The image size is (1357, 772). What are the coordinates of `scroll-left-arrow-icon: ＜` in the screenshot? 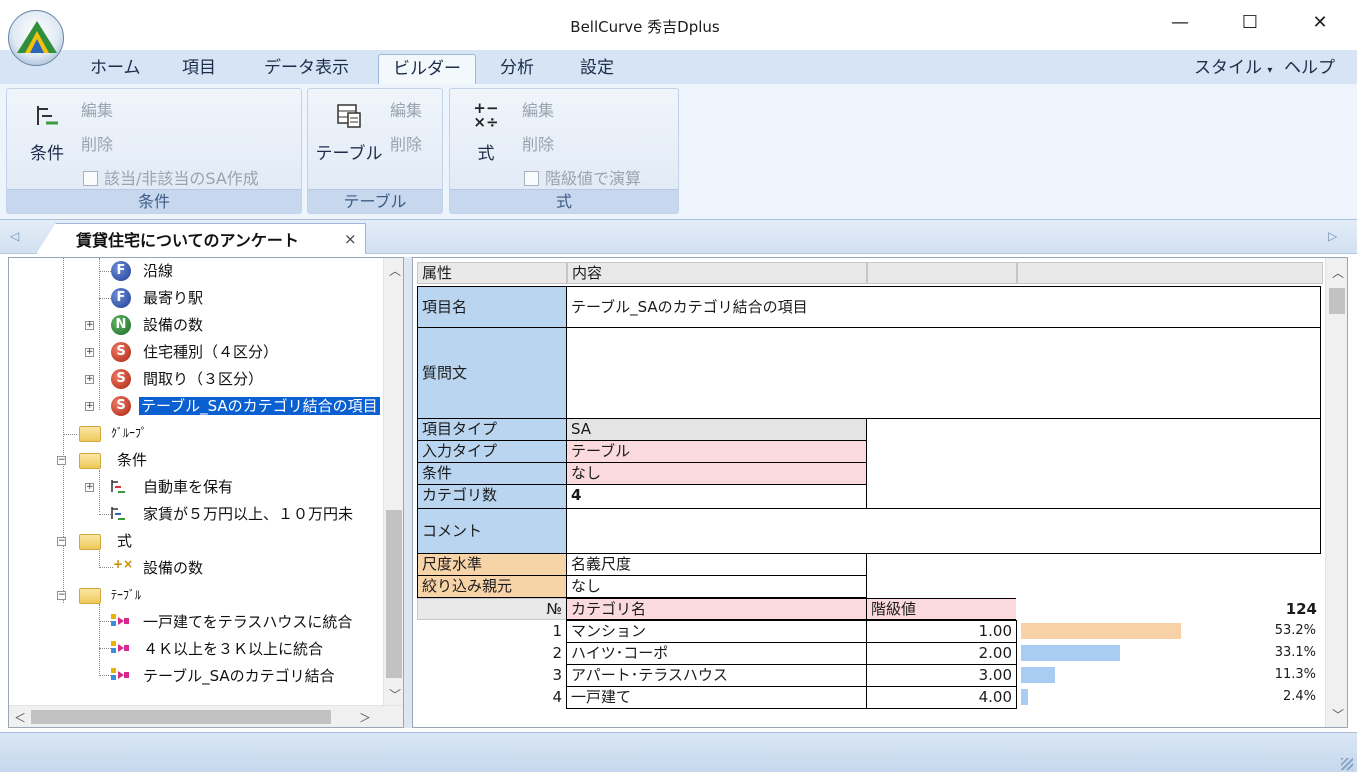 It's located at (20, 717).